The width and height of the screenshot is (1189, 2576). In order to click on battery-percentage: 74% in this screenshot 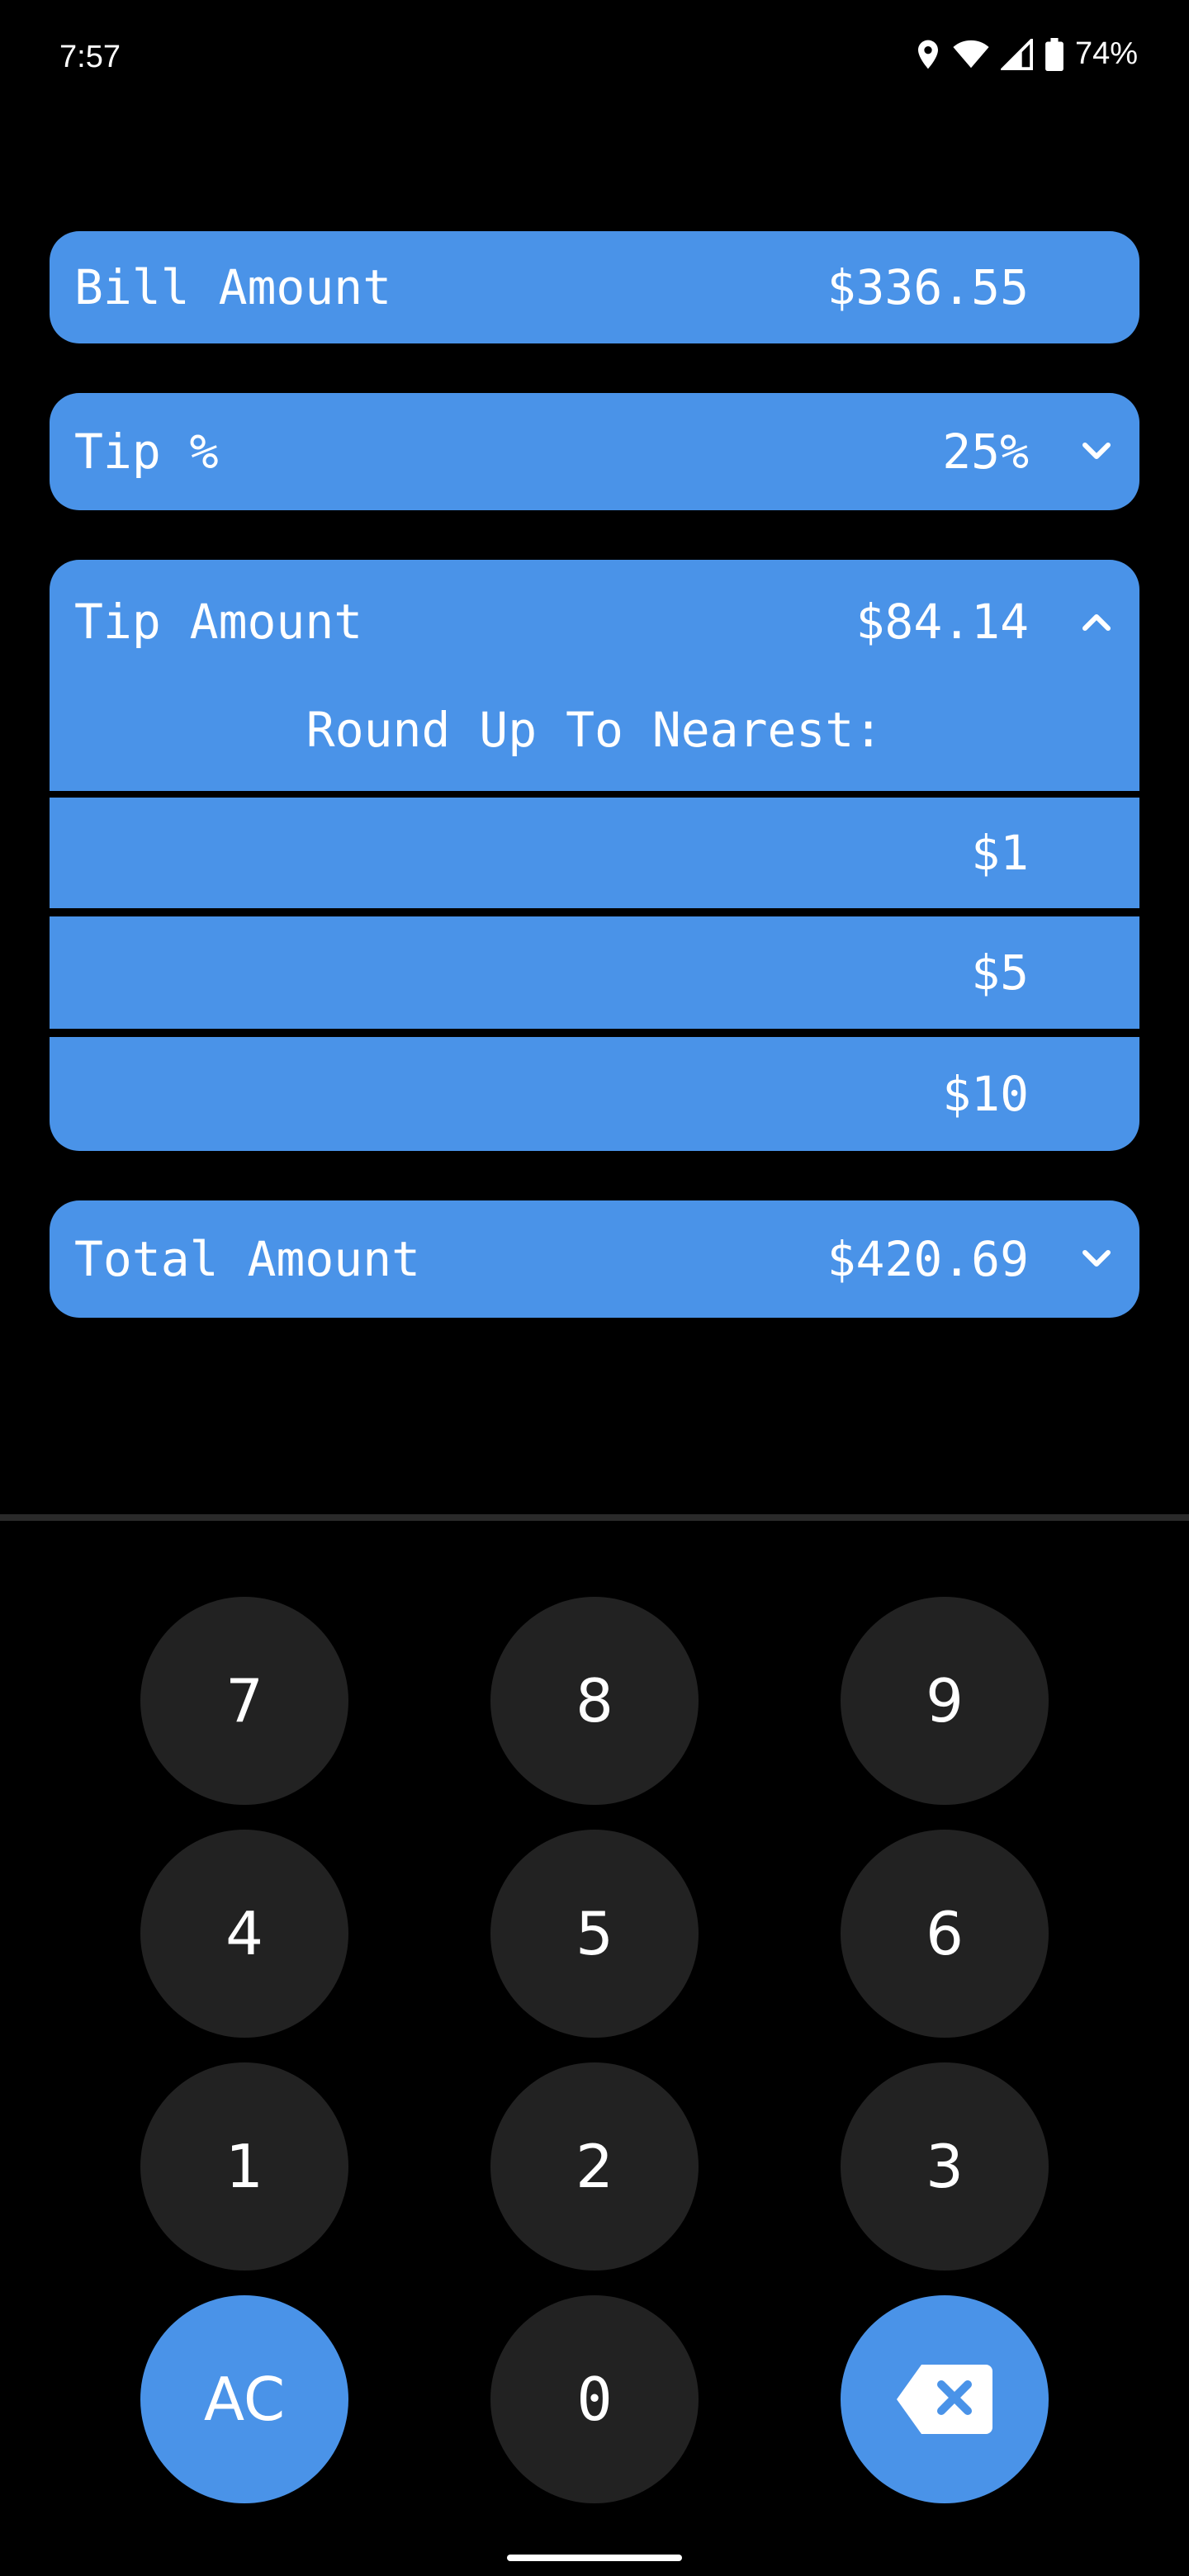, I will do `click(1106, 53)`.